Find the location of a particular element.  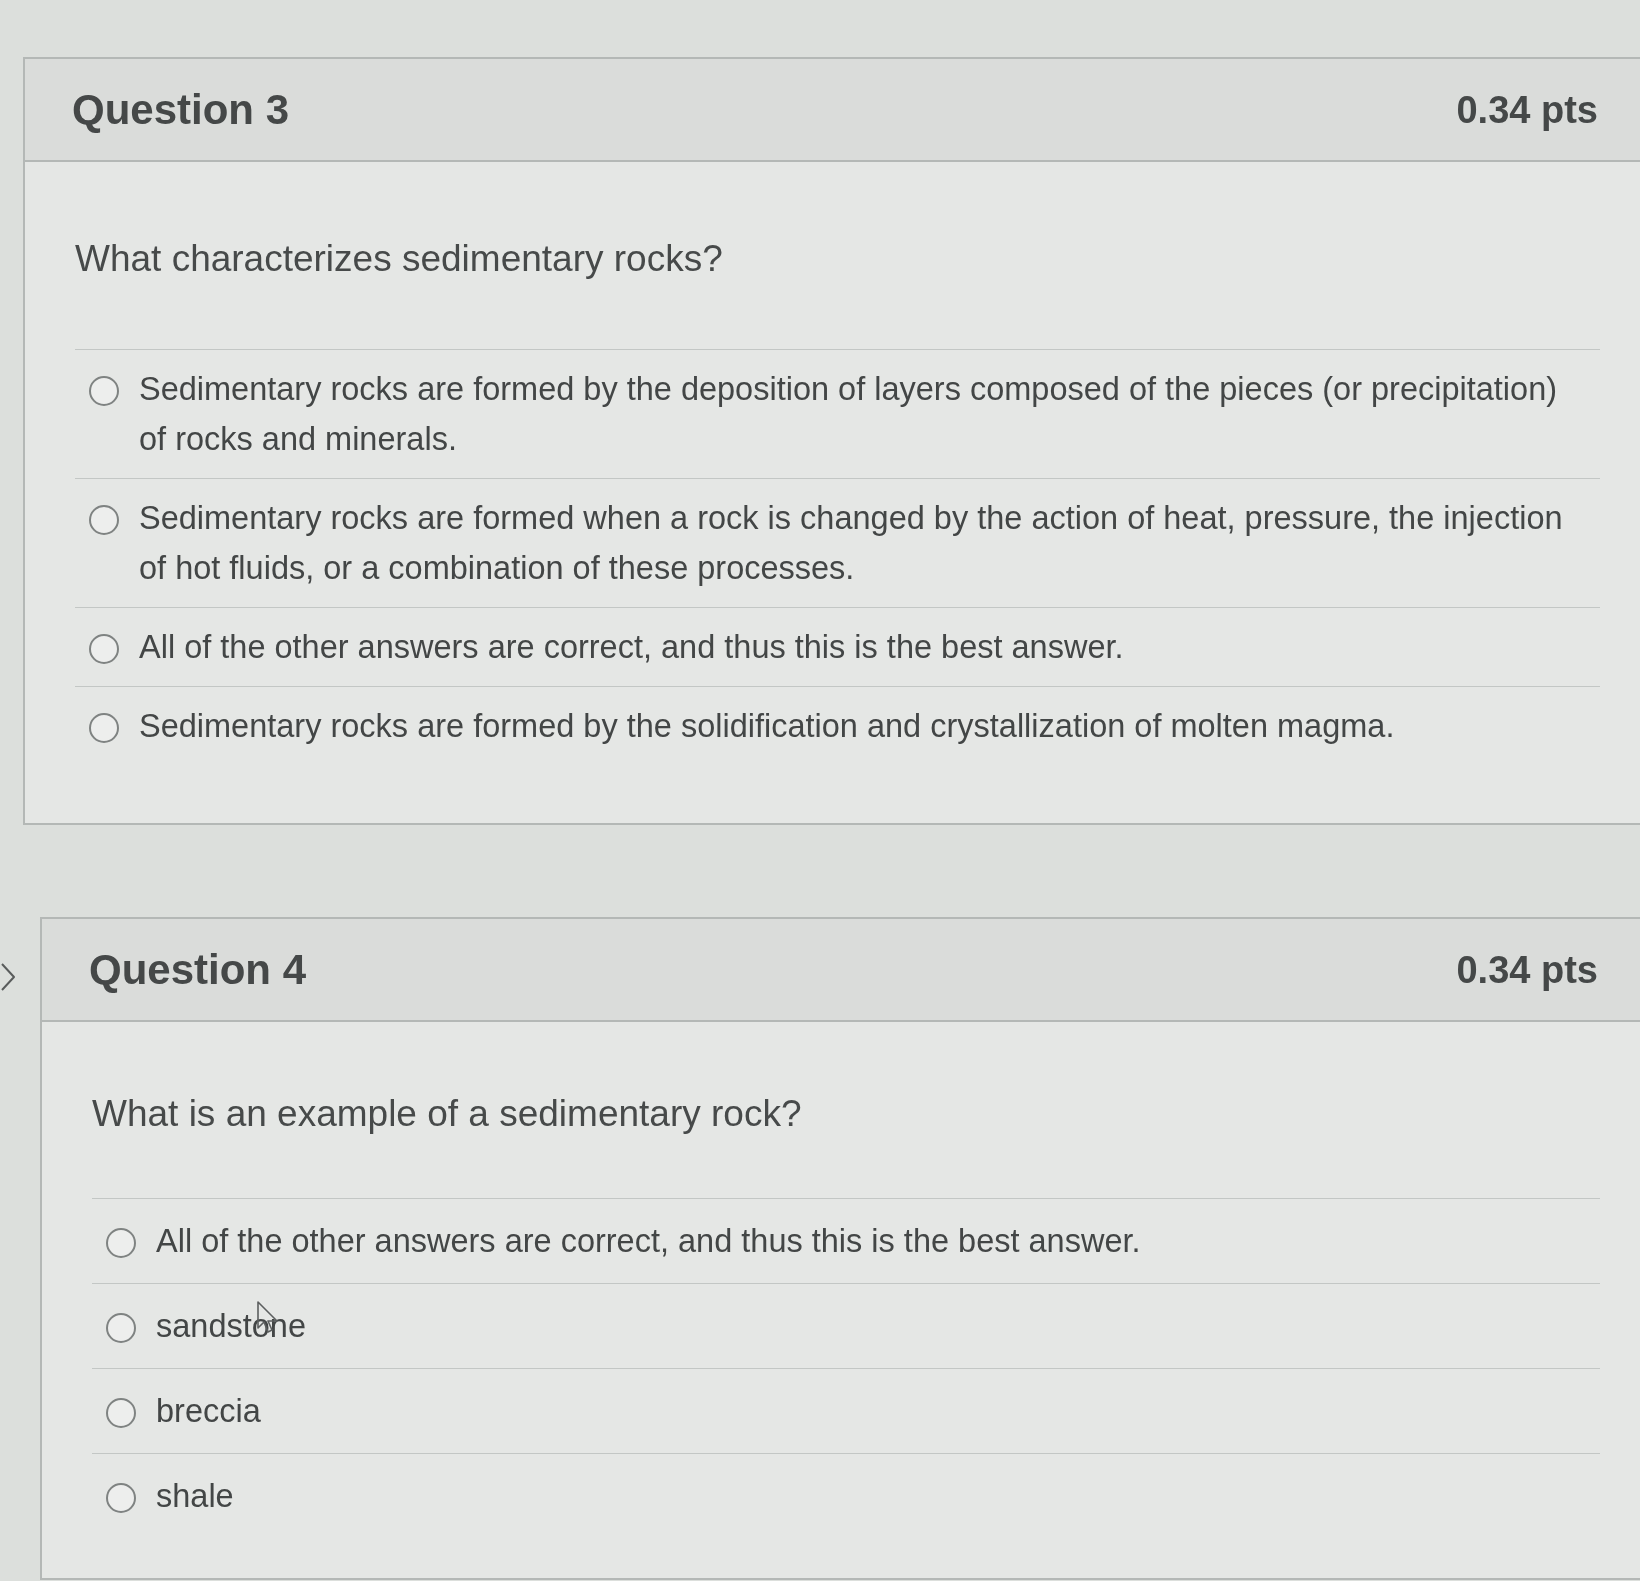

answer-label: Sedimentary rocks are formed by the solidification and crystallization of molten magma. is located at coordinates (767, 726).